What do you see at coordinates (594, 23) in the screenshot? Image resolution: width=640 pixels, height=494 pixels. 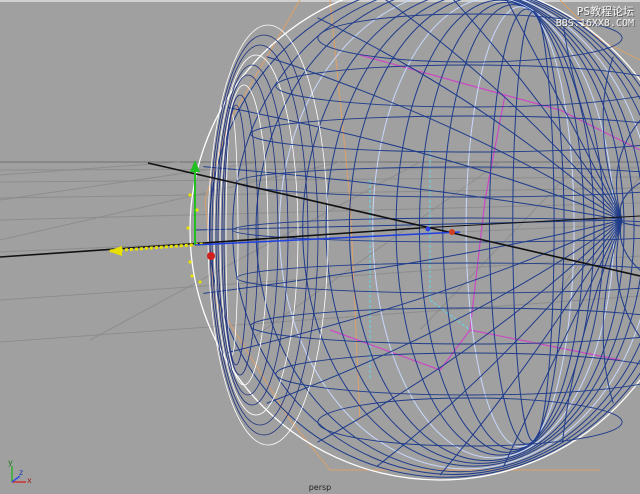 I see `watermark-url: BBS.16XX8.COM` at bounding box center [594, 23].